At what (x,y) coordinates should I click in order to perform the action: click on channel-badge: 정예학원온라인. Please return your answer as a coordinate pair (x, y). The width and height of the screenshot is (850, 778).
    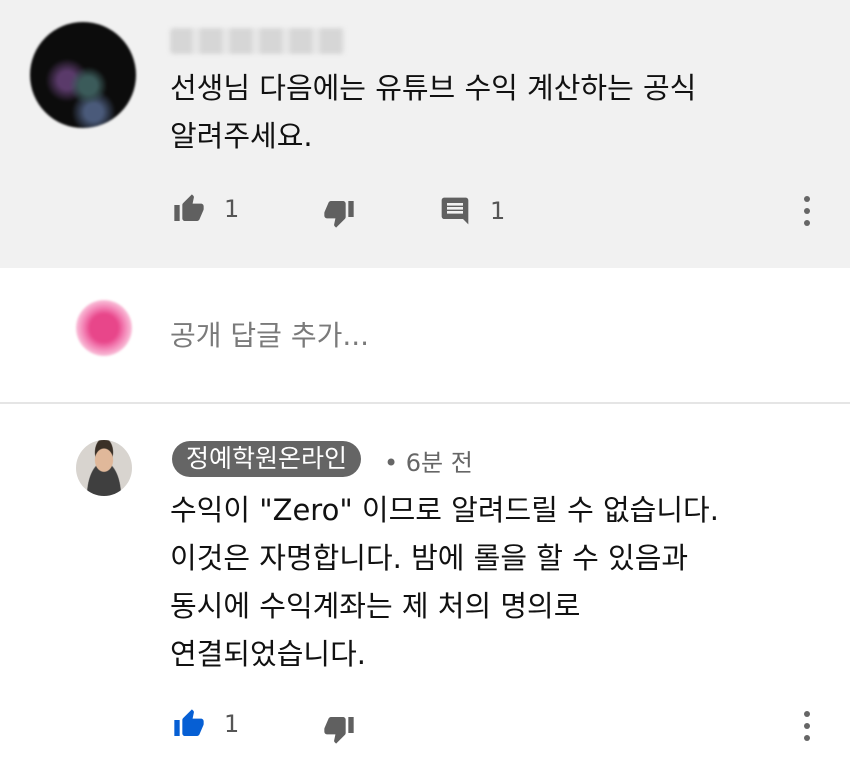
    Looking at the image, I should click on (267, 459).